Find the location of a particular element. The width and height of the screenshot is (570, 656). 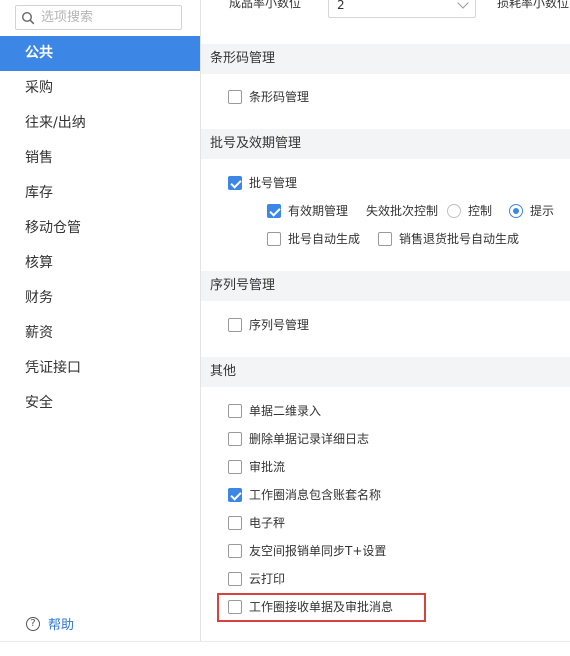

return-batch-auto-gen-checkbox is located at coordinates (385, 238).